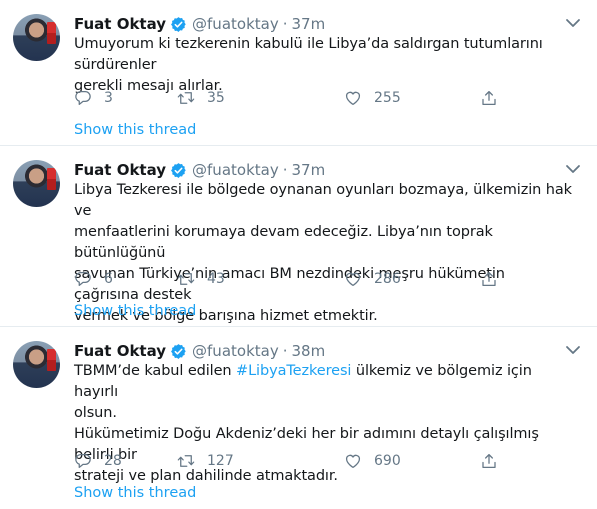 This screenshot has width=597, height=509. I want to click on retweet-count: 43, so click(216, 279).